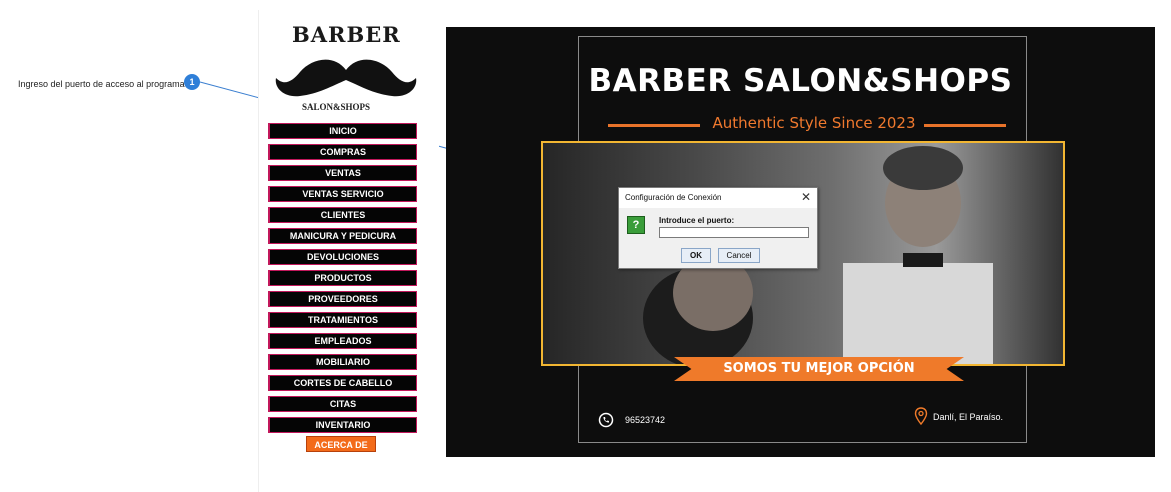 The image size is (1171, 492). Describe the element at coordinates (806, 197) in the screenshot. I see `close-icon: ✕` at that location.